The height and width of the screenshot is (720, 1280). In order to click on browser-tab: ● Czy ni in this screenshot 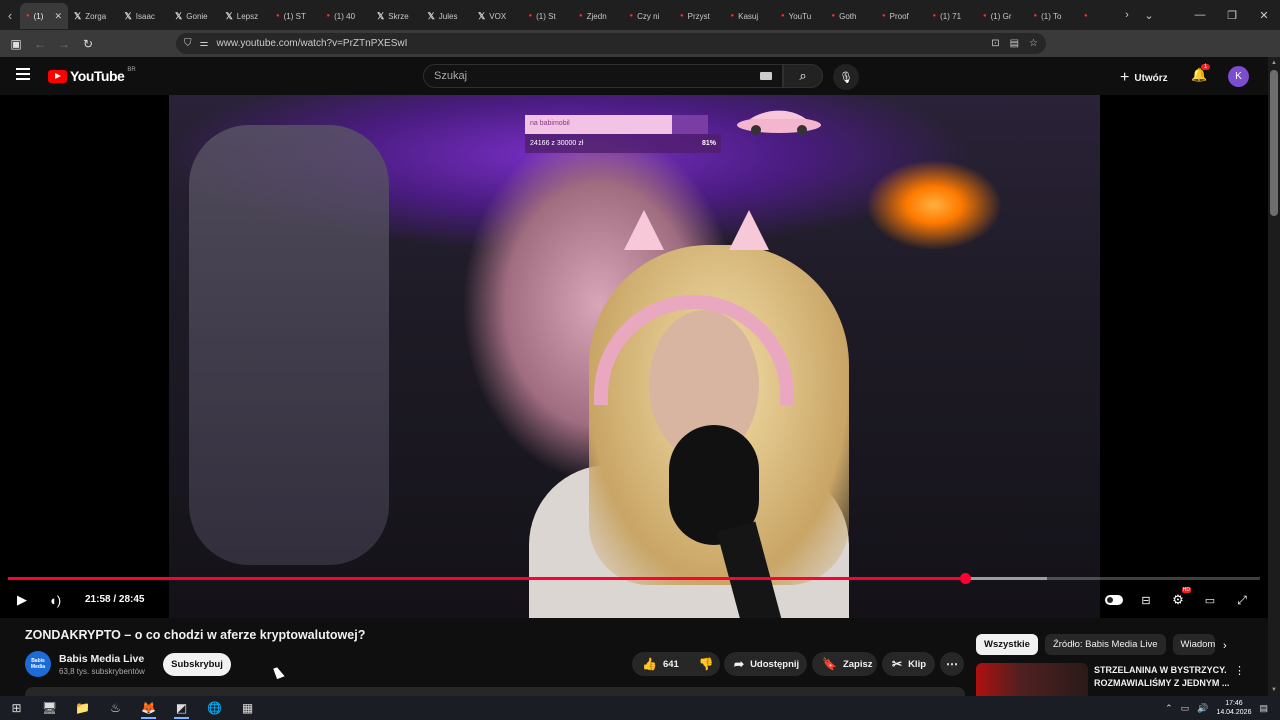, I will do `click(649, 16)`.